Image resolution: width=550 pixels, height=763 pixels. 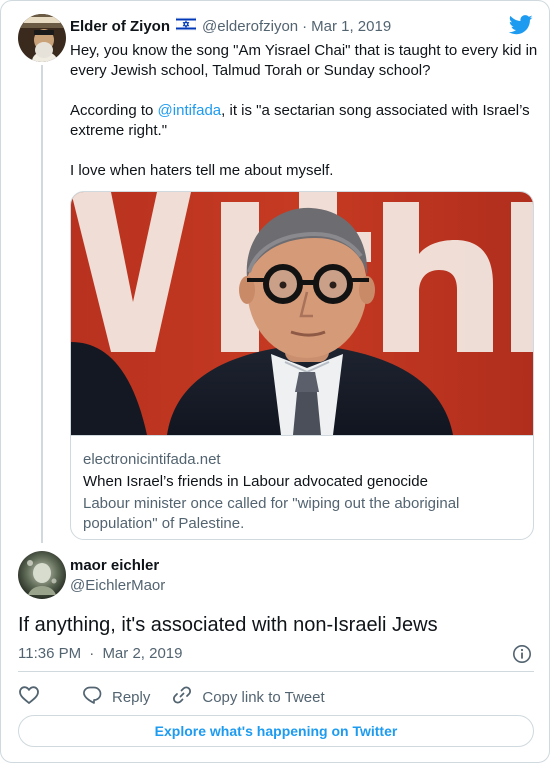 I want to click on original-tweet-date: Mar 1, 2019, so click(x=351, y=26).